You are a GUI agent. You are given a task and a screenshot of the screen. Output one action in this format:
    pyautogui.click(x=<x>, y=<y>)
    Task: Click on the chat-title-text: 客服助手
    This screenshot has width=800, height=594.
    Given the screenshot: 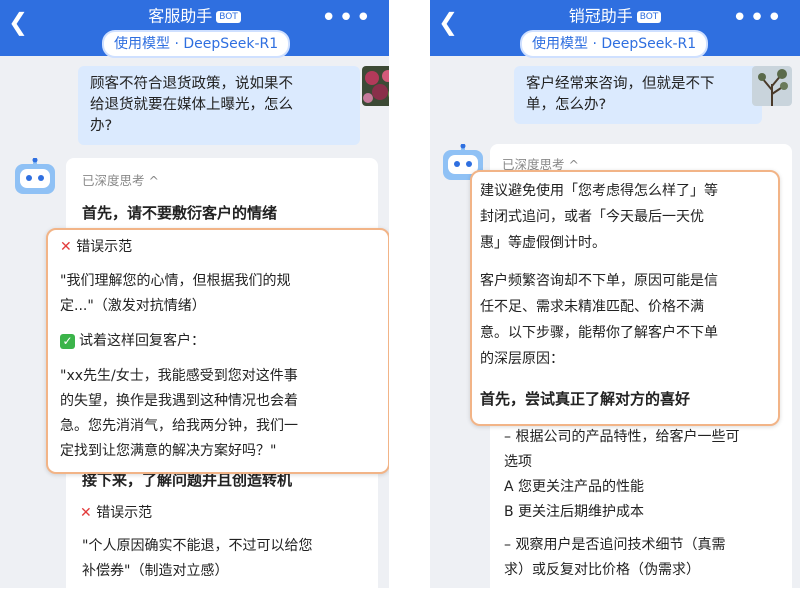 What is the action you would take?
    pyautogui.click(x=180, y=16)
    